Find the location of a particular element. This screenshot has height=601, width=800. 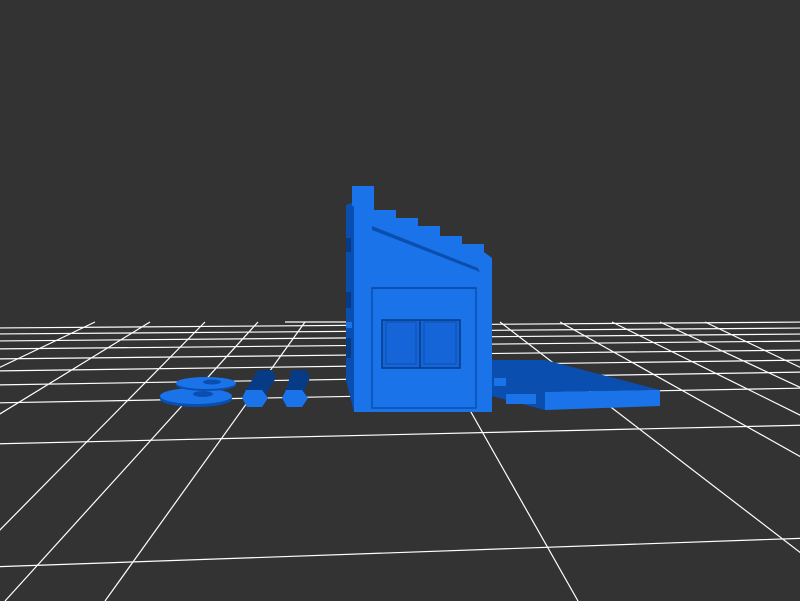

wedge-ramp-part is located at coordinates (576, 385).